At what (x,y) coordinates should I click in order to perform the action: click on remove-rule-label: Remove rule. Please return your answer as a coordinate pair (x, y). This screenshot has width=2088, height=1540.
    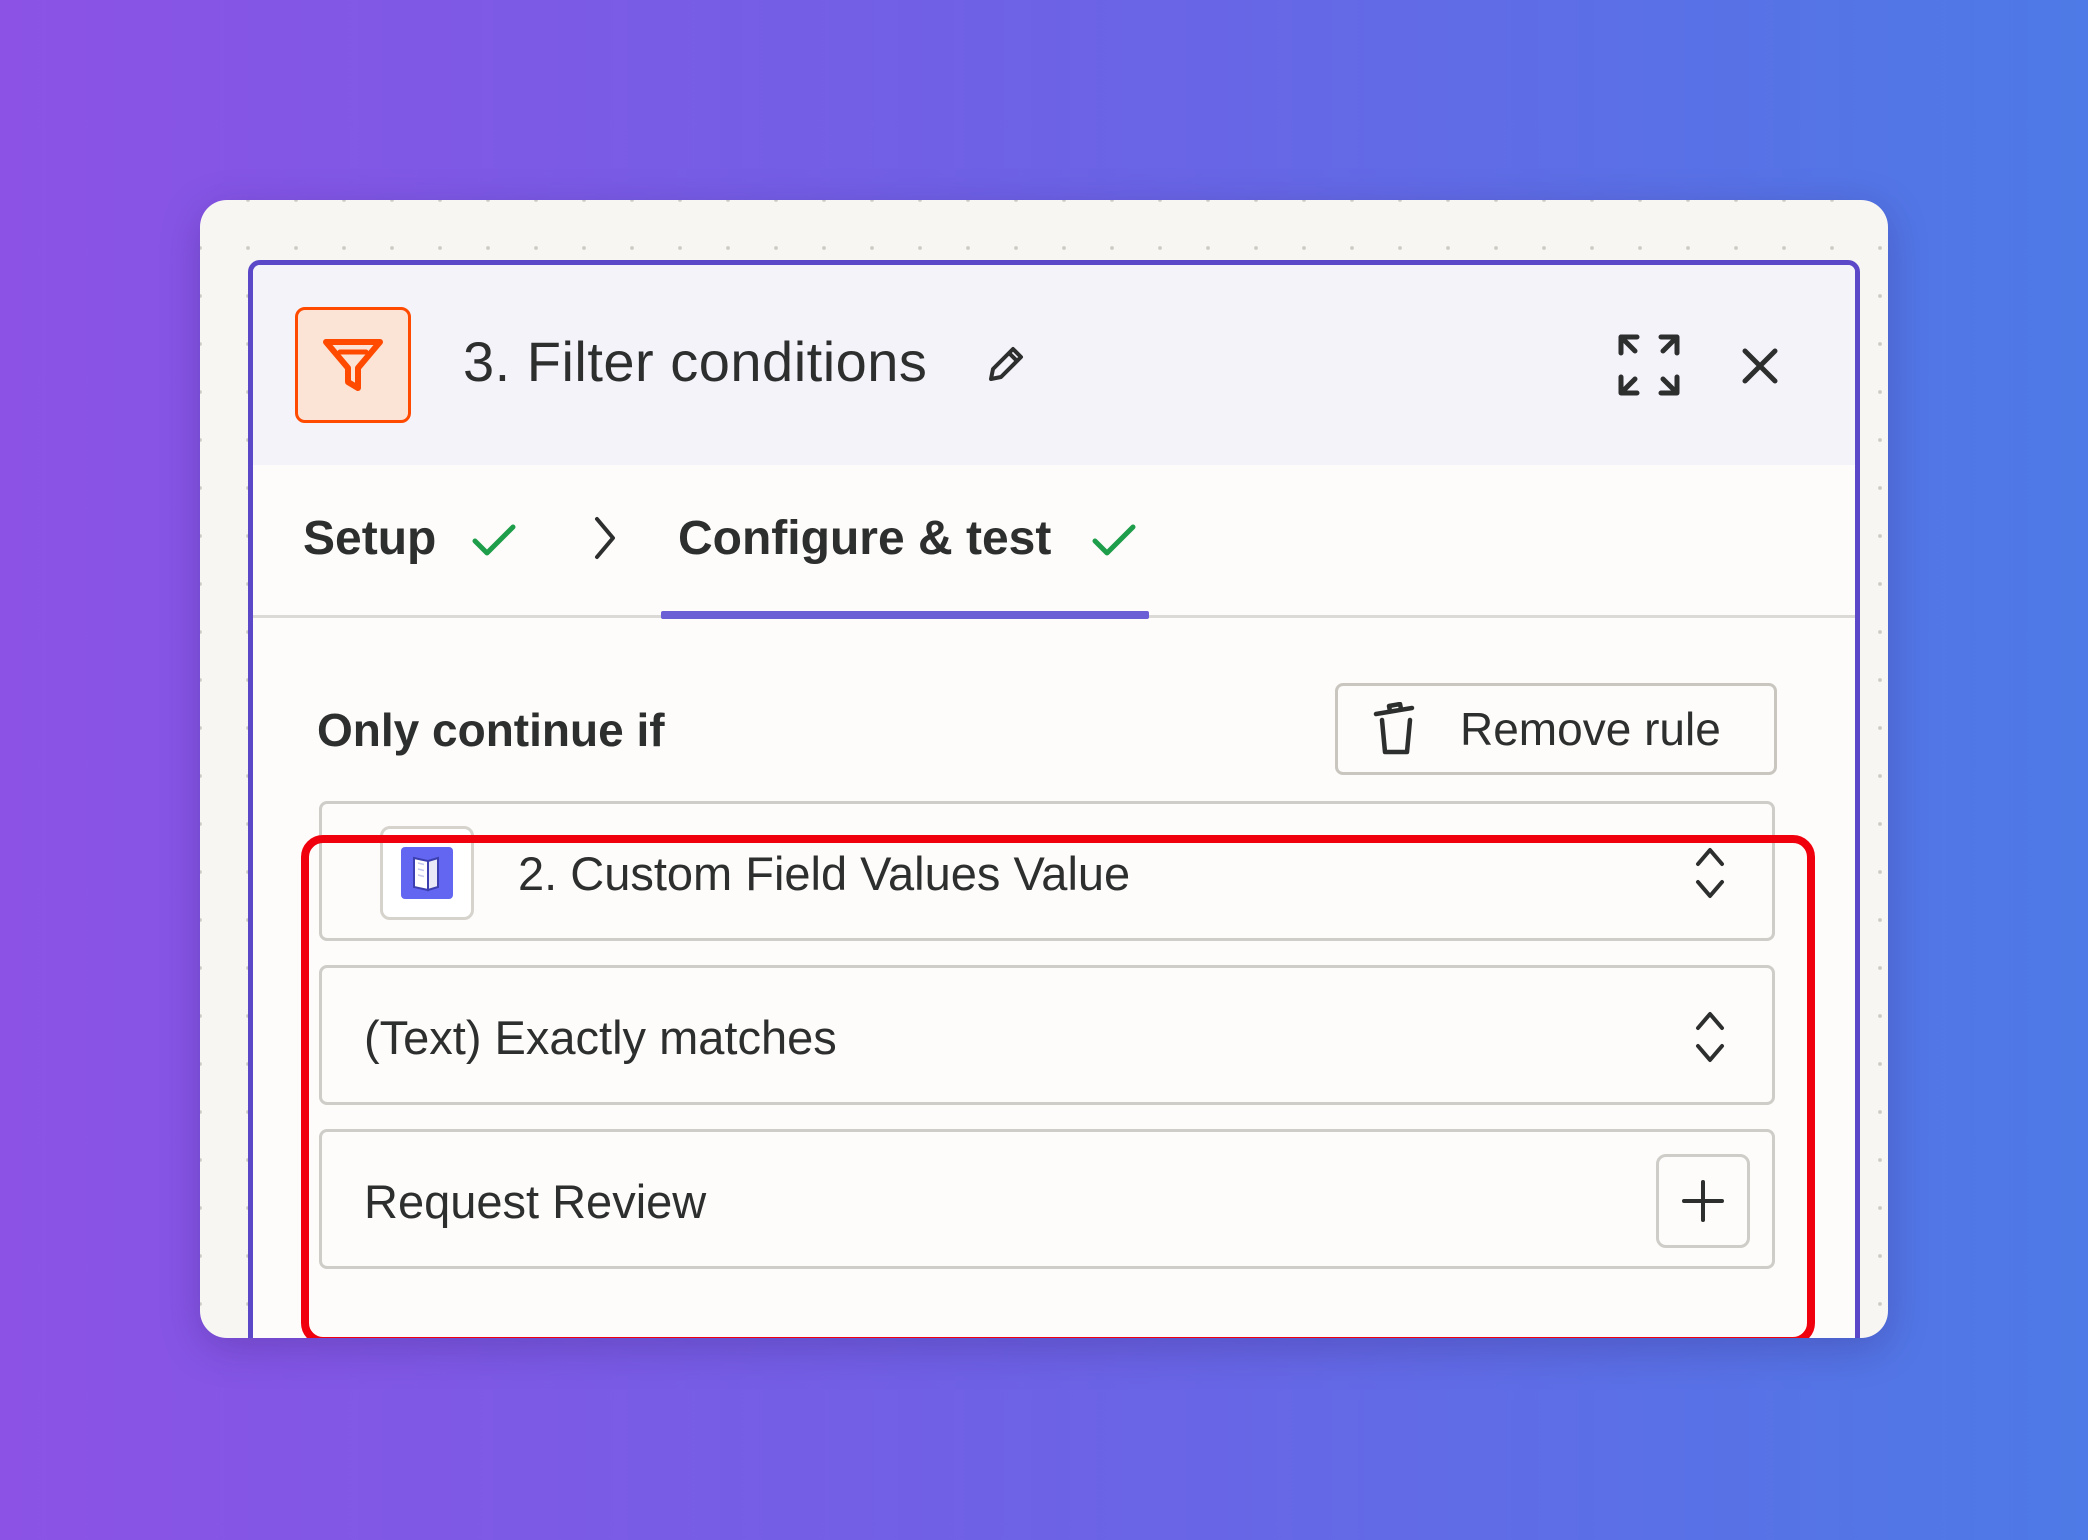
    Looking at the image, I should click on (1590, 729).